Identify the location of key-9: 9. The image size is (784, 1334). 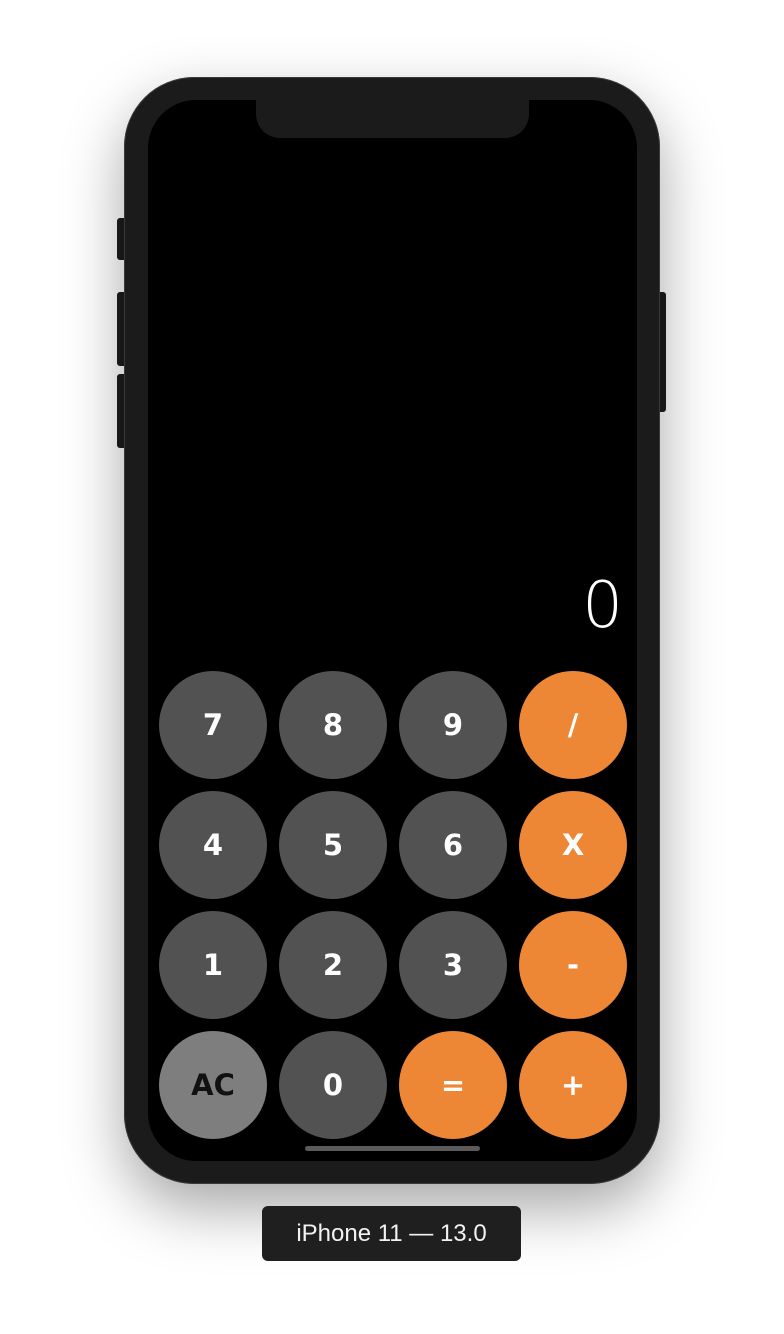
(453, 725).